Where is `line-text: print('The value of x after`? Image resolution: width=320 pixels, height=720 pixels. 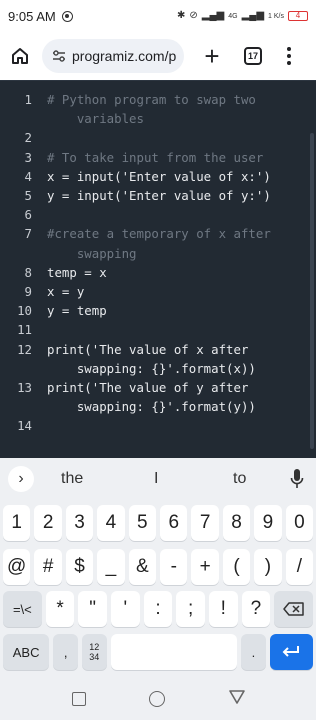
line-text: print('The value of x after is located at coordinates (147, 349).